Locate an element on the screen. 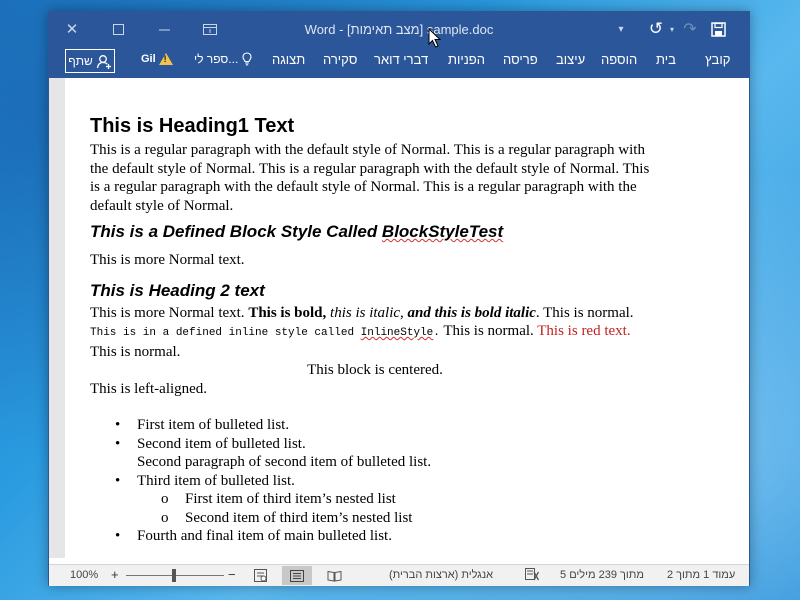 The image size is (800, 600). share-button: שתף is located at coordinates (90, 61).